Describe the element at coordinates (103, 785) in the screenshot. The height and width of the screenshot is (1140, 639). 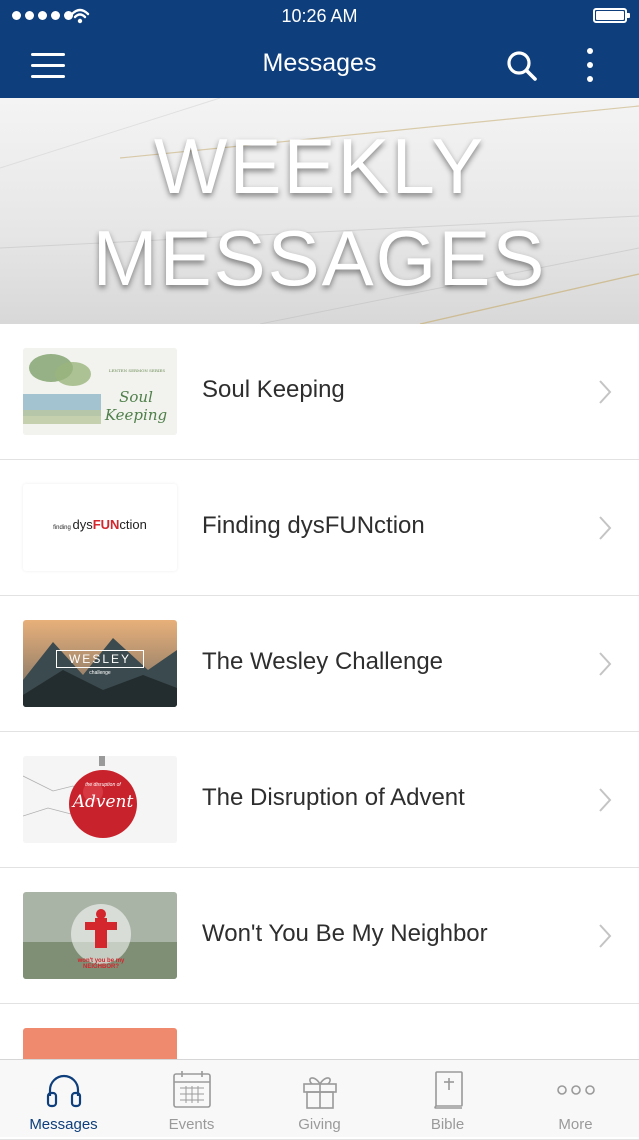
I see `thumb-caption: the disruption of` at that location.